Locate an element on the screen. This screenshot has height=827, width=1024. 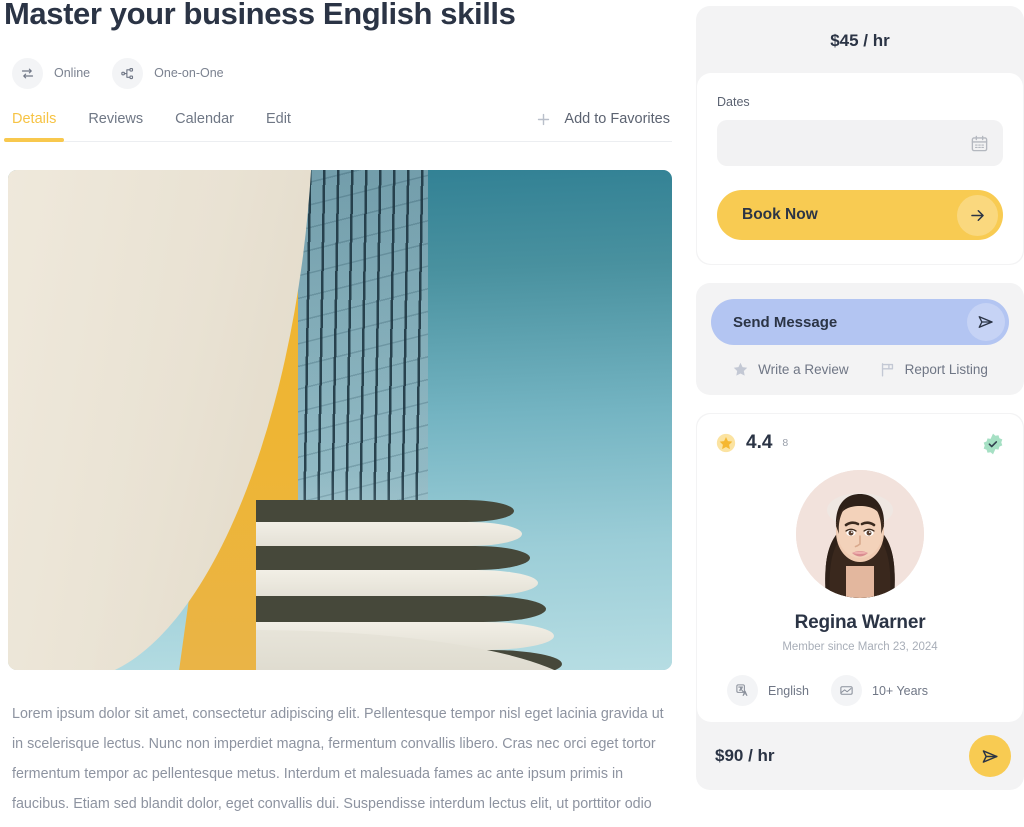
booking-card: $45 / hr Dates Book Now is located at coordinates (860, 135).